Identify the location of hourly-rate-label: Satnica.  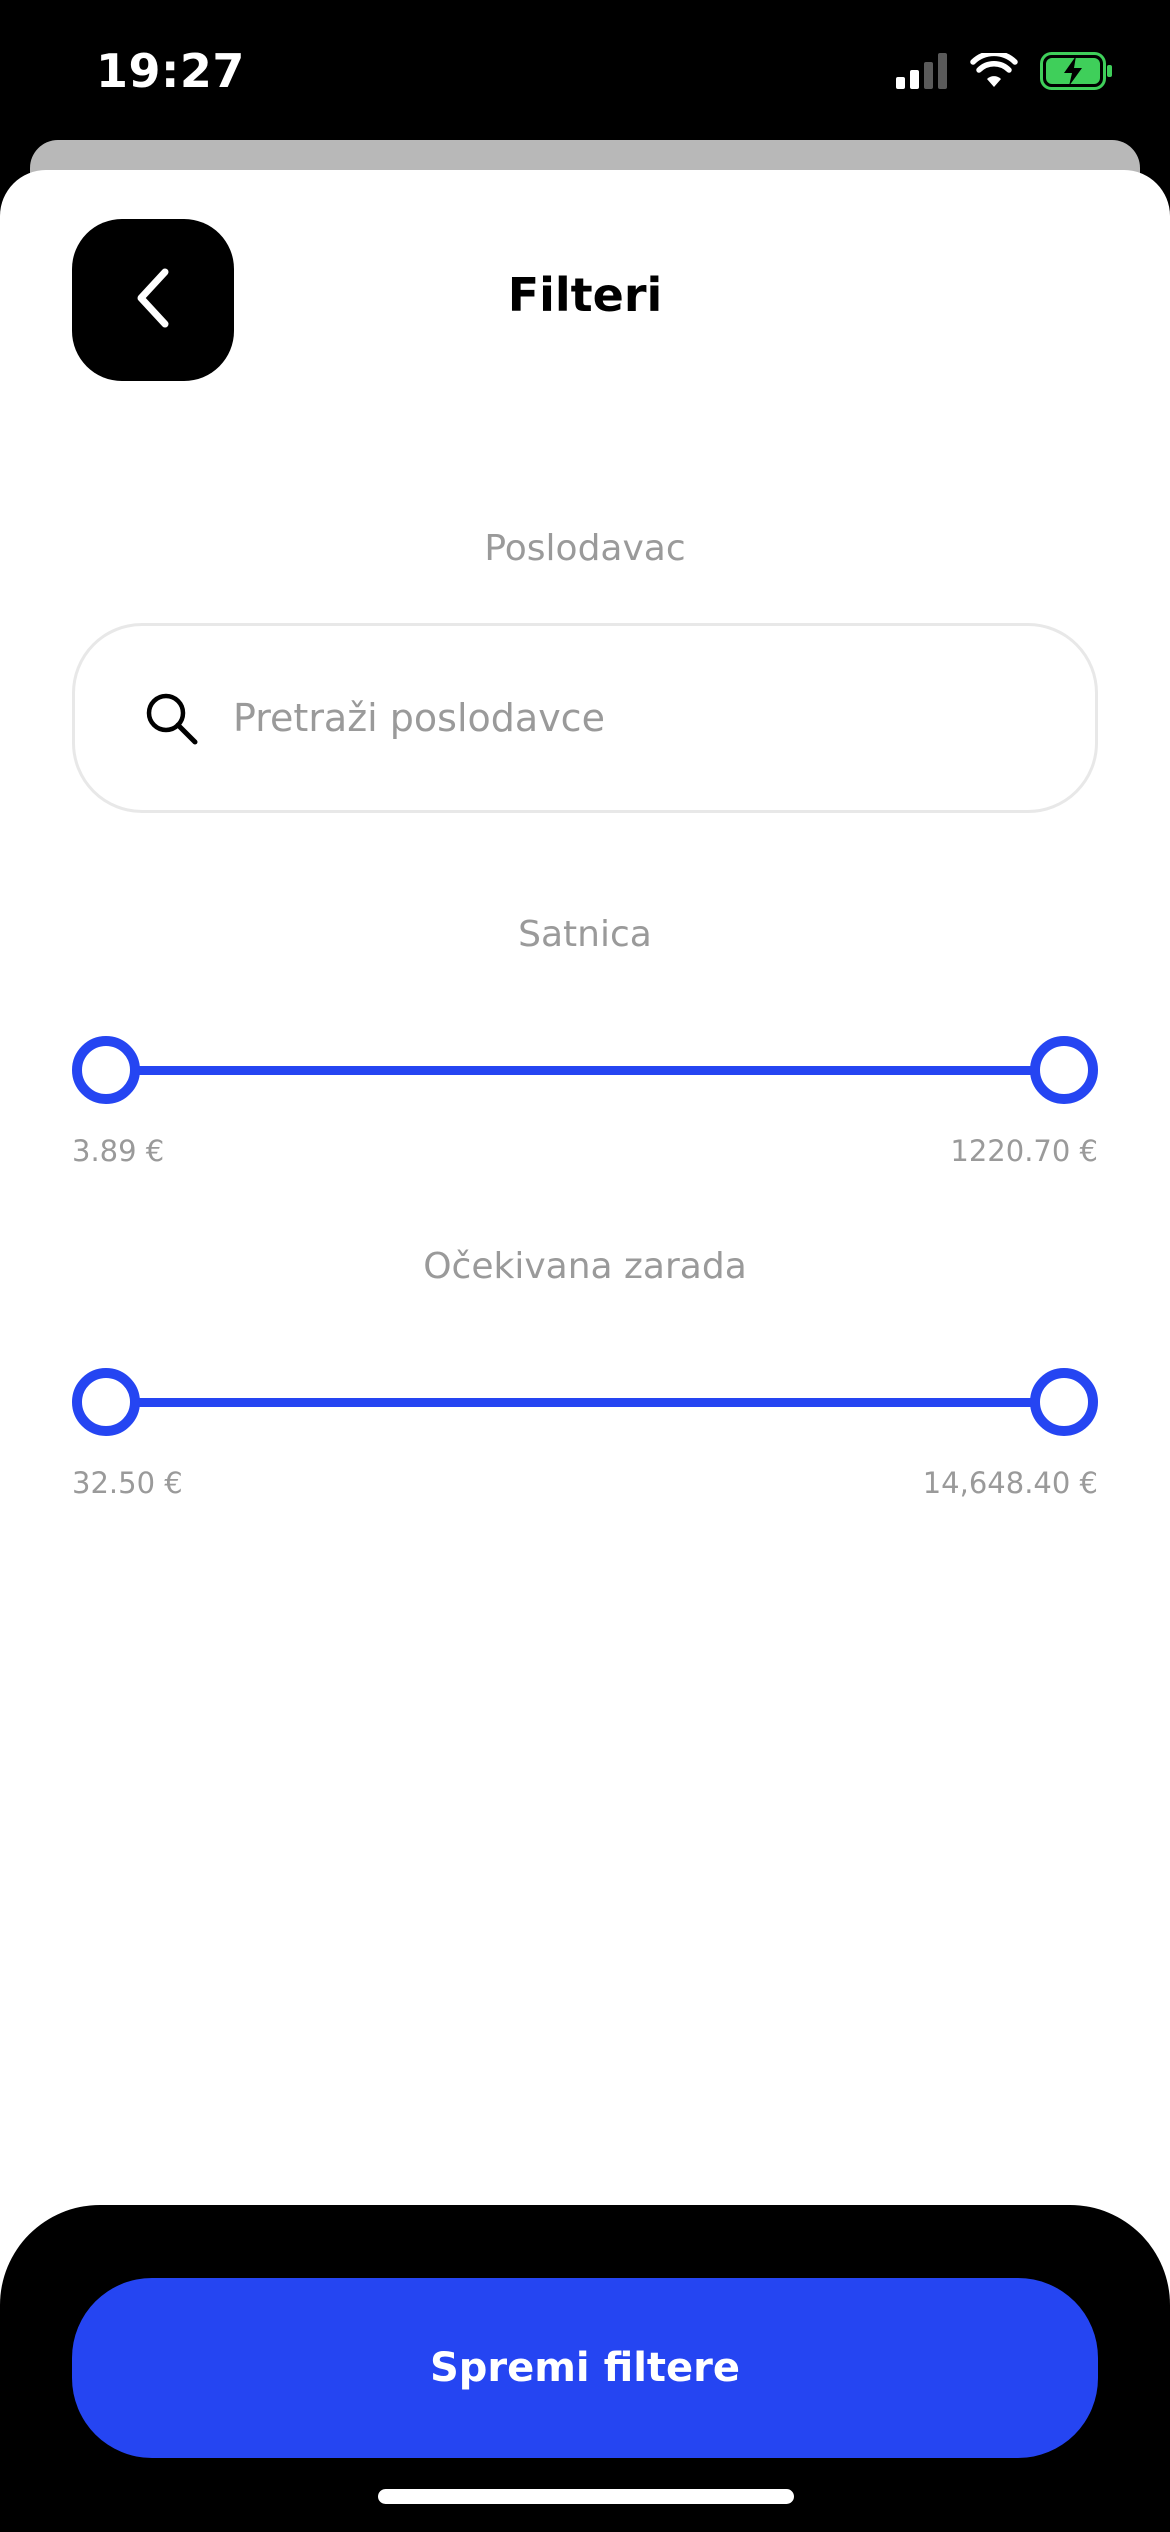
(585, 934).